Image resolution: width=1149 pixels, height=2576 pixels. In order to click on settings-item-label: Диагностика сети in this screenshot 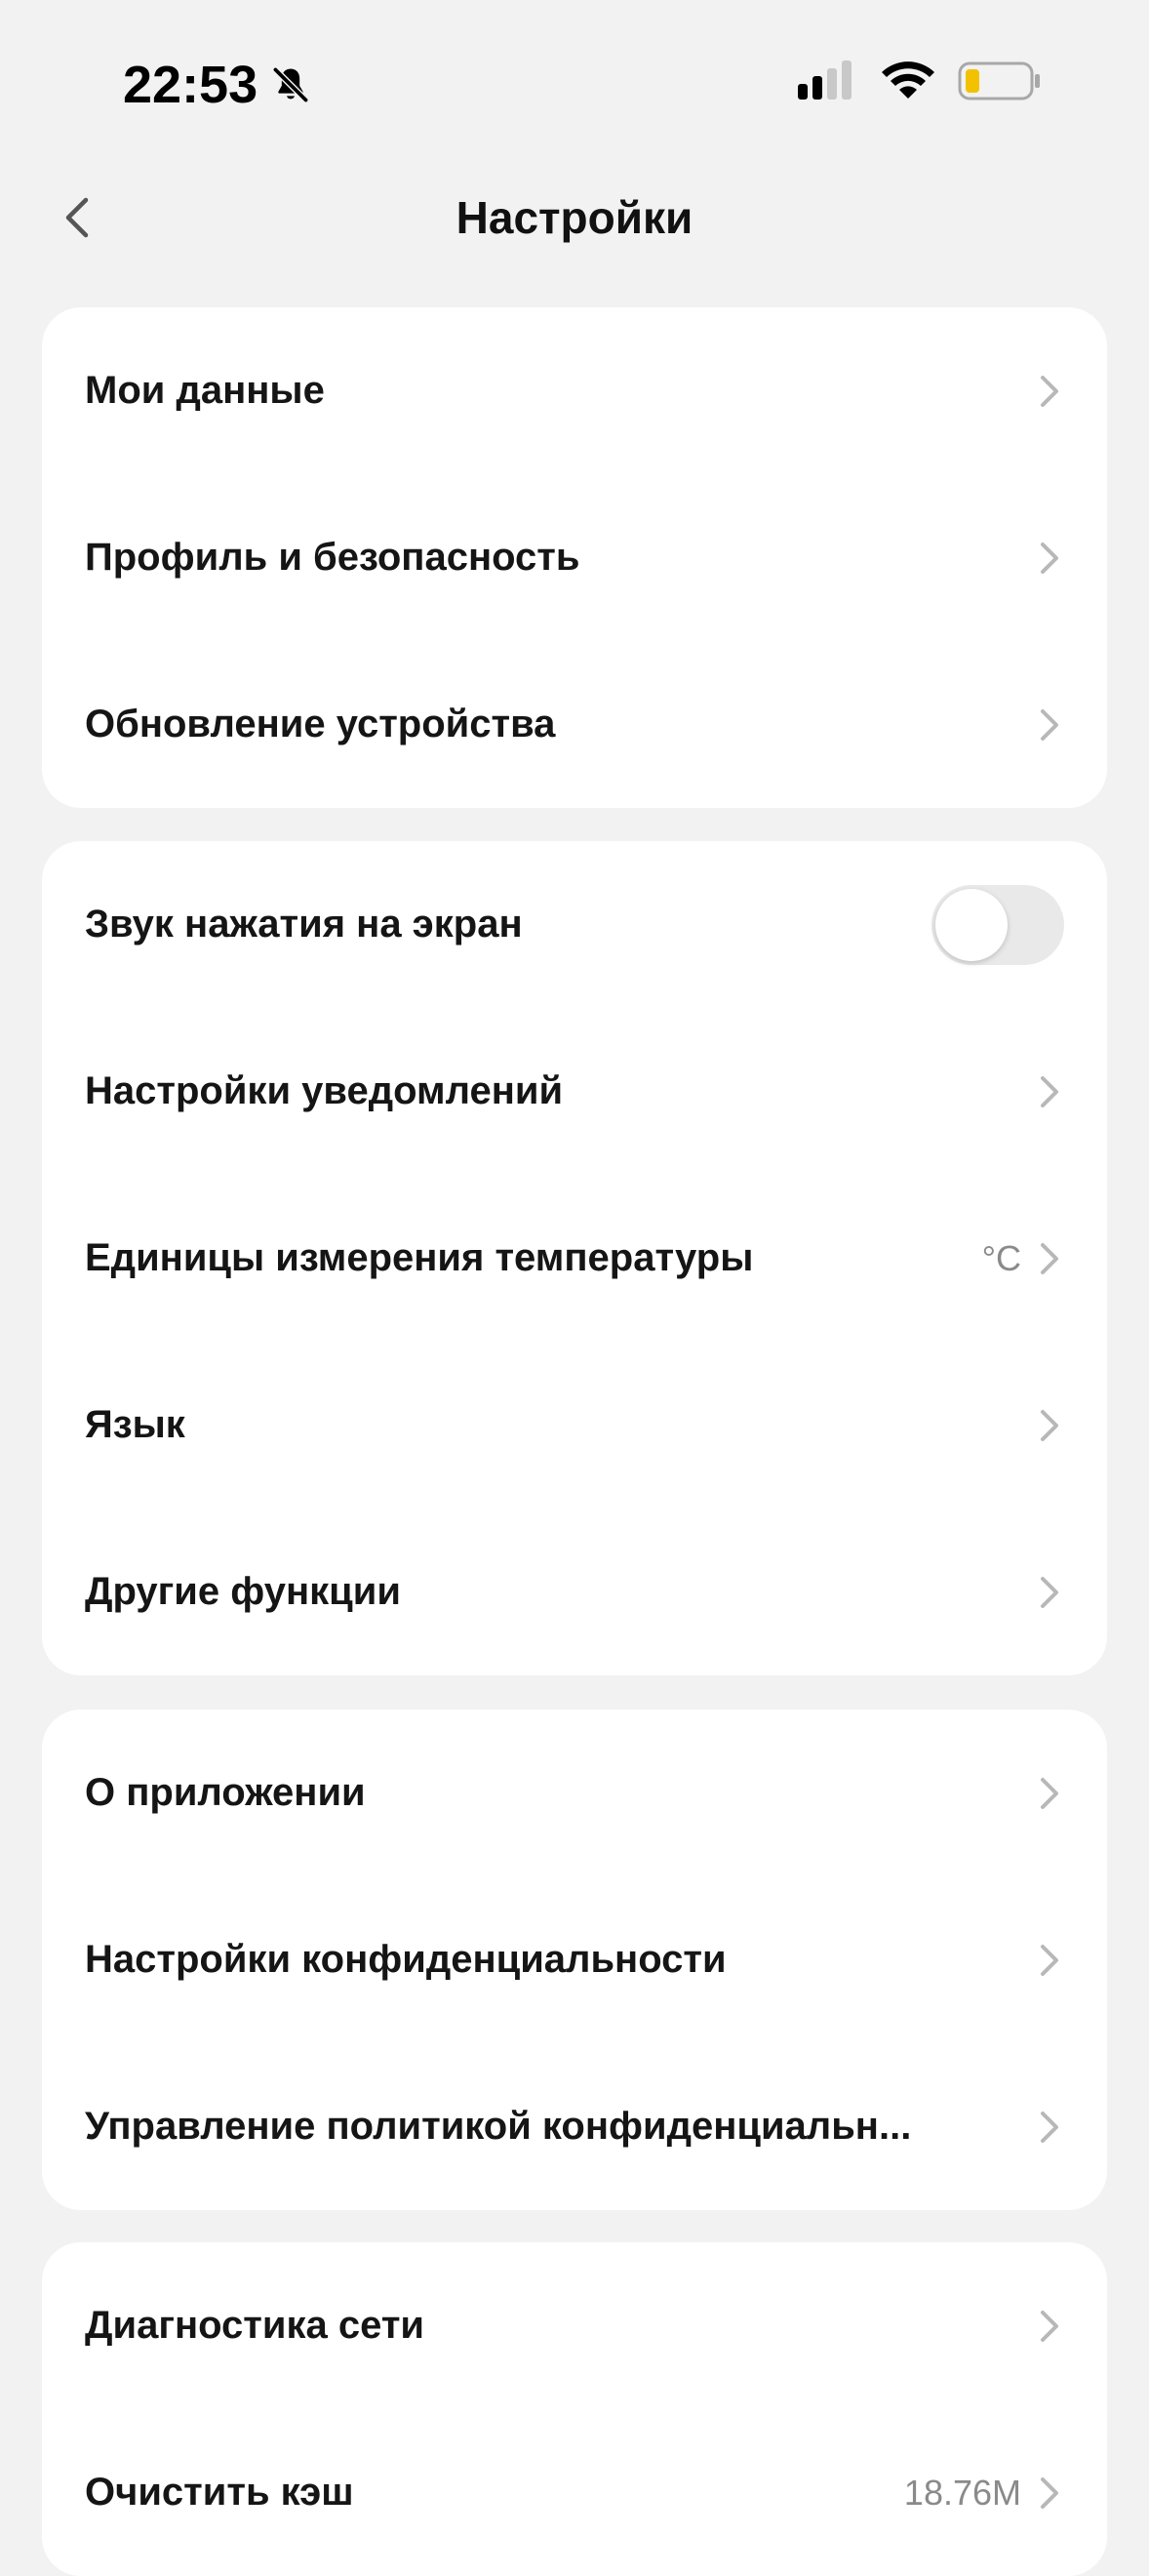, I will do `click(255, 2325)`.